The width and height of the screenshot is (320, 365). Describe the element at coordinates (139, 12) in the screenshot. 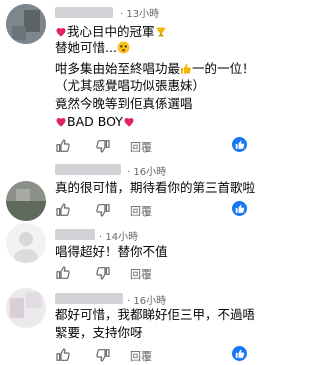

I see `timestamp: · 13小時` at that location.